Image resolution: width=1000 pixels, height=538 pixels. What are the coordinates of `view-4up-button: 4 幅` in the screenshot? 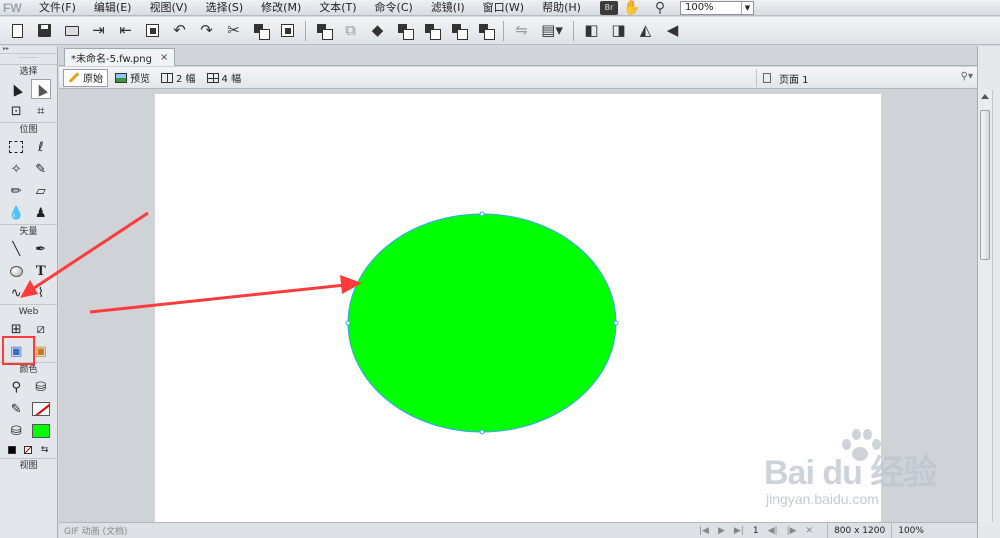 It's located at (224, 78).